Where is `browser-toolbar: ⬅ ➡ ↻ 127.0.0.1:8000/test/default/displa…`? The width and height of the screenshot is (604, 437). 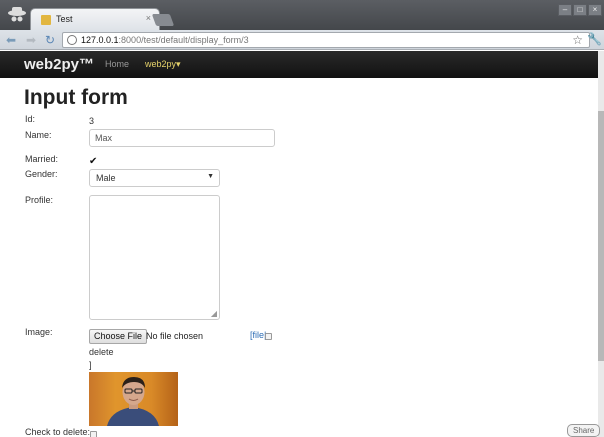
browser-toolbar: ⬅ ➡ ↻ 127.0.0.1:8000/test/default/displa… is located at coordinates (302, 40).